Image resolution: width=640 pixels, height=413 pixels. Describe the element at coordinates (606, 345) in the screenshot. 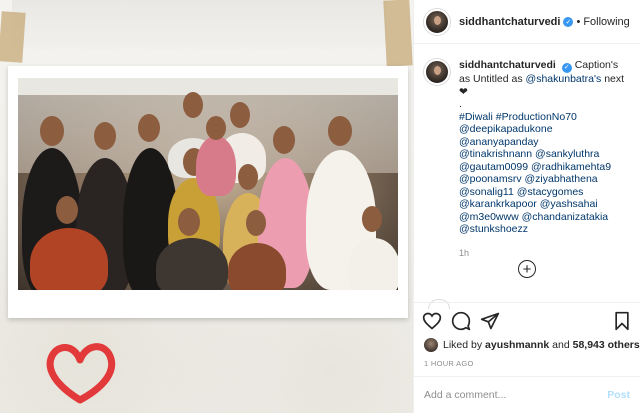

I see `likes-others-count: 58,943 others` at that location.